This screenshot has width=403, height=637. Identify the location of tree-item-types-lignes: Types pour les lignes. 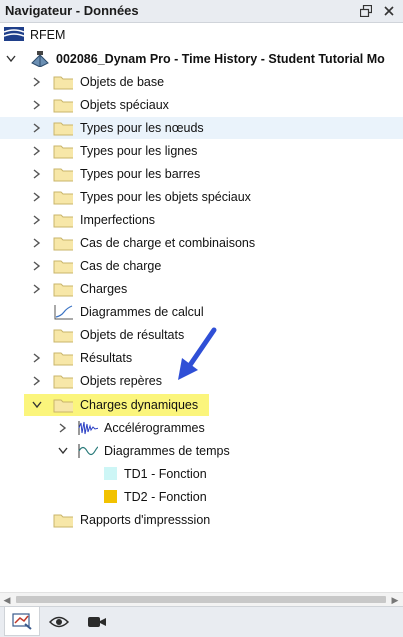
(201, 151).